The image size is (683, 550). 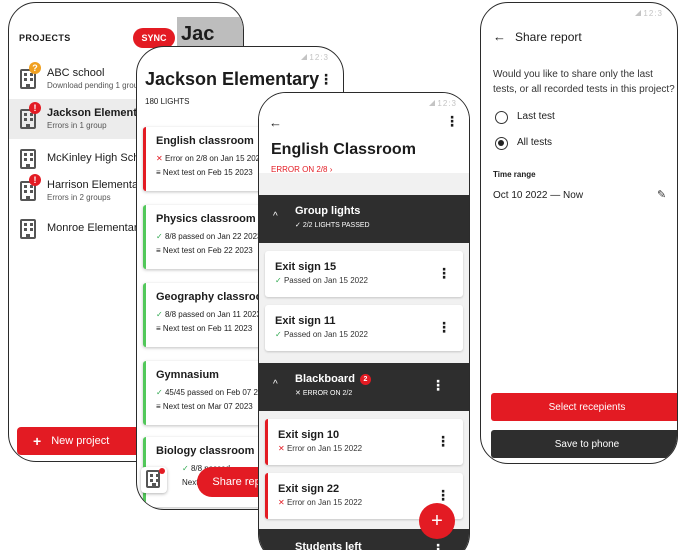 I want to click on time-range-value: Oct 10 2022 — Now, so click(x=538, y=195).